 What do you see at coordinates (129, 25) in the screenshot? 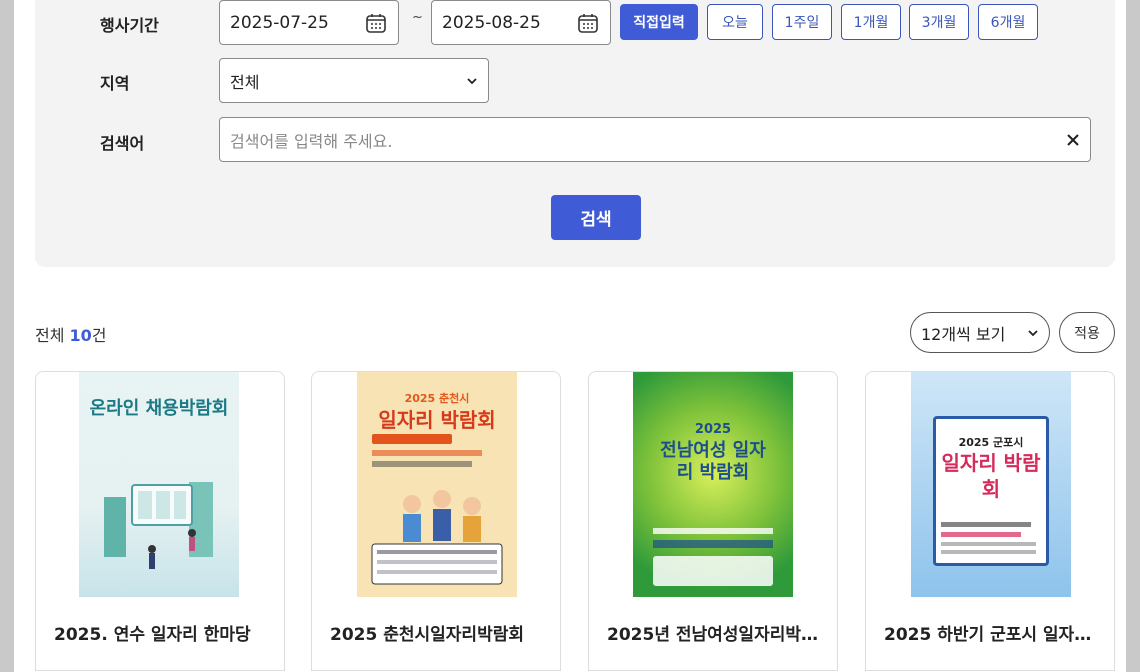
I see `period-label: 행사기간` at bounding box center [129, 25].